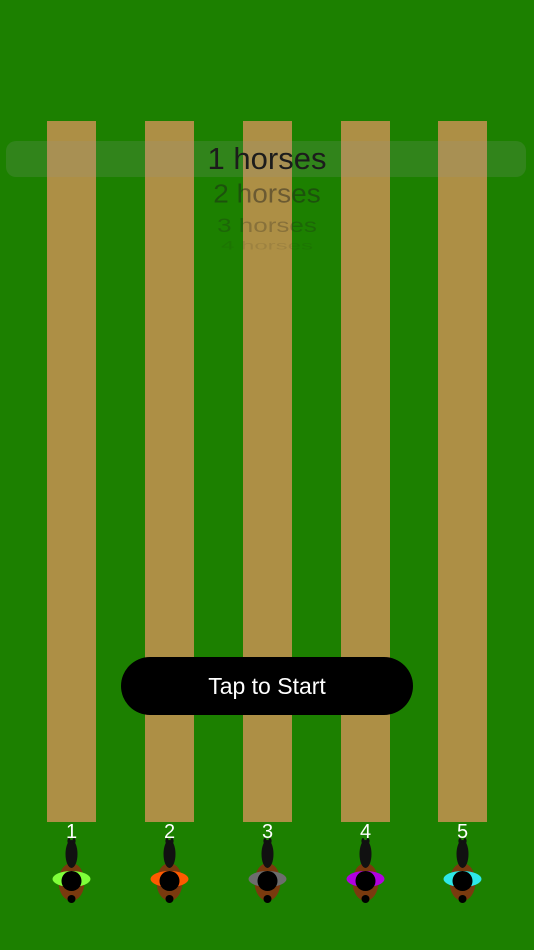 The height and width of the screenshot is (950, 534). Describe the element at coordinates (267, 246) in the screenshot. I see `picker-option-4: 4 horses` at that location.